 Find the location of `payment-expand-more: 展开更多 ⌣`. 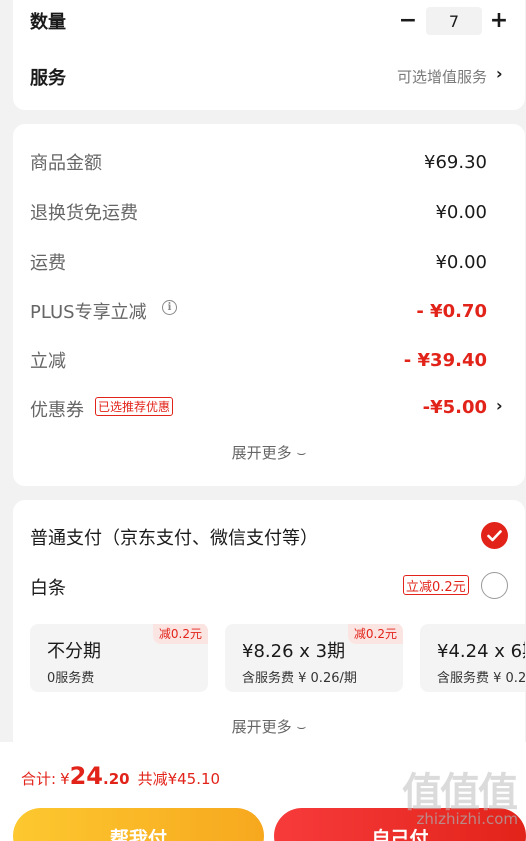

payment-expand-more: 展开更多 ⌣ is located at coordinates (269, 726).